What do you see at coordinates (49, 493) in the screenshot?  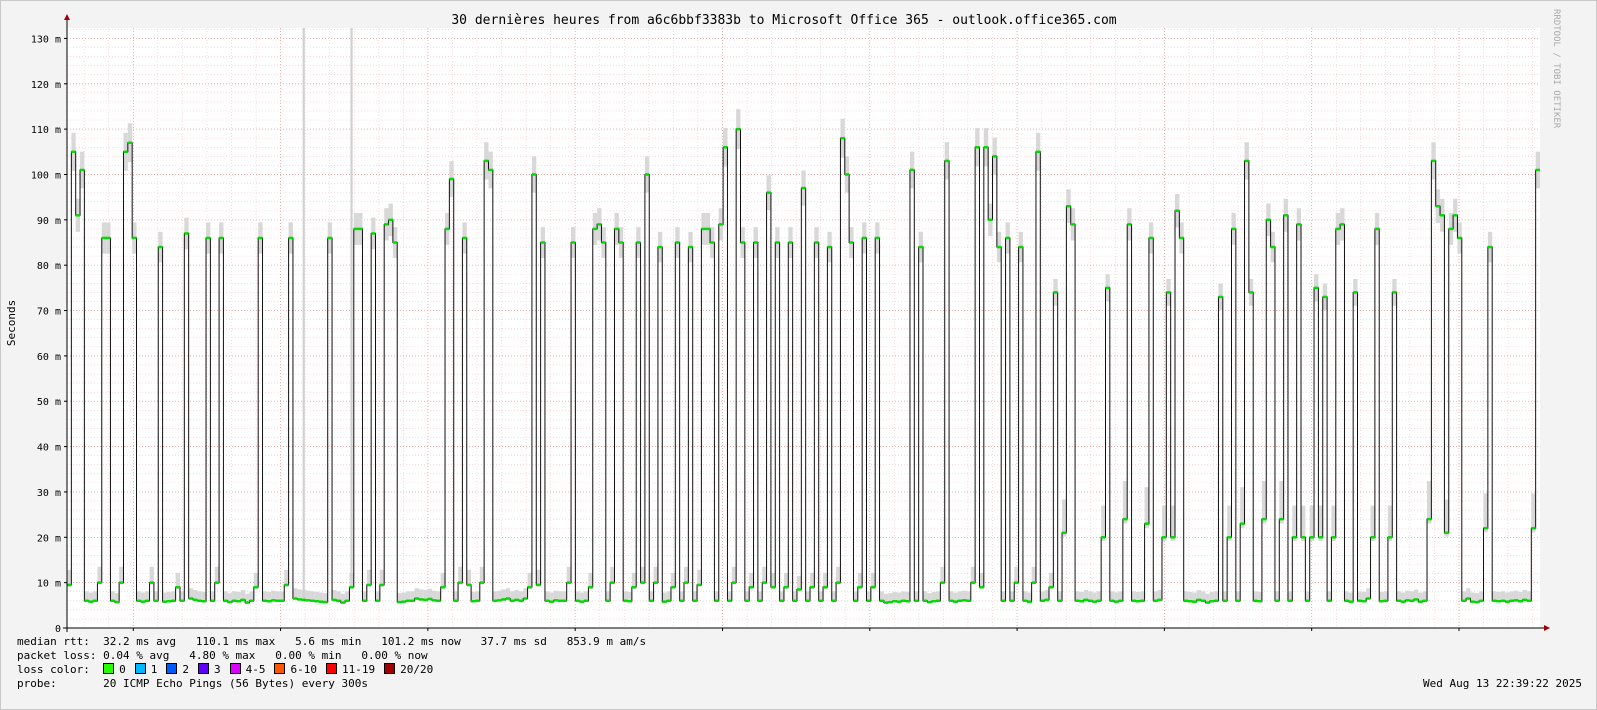 I see `y-tick-label: 30 m` at bounding box center [49, 493].